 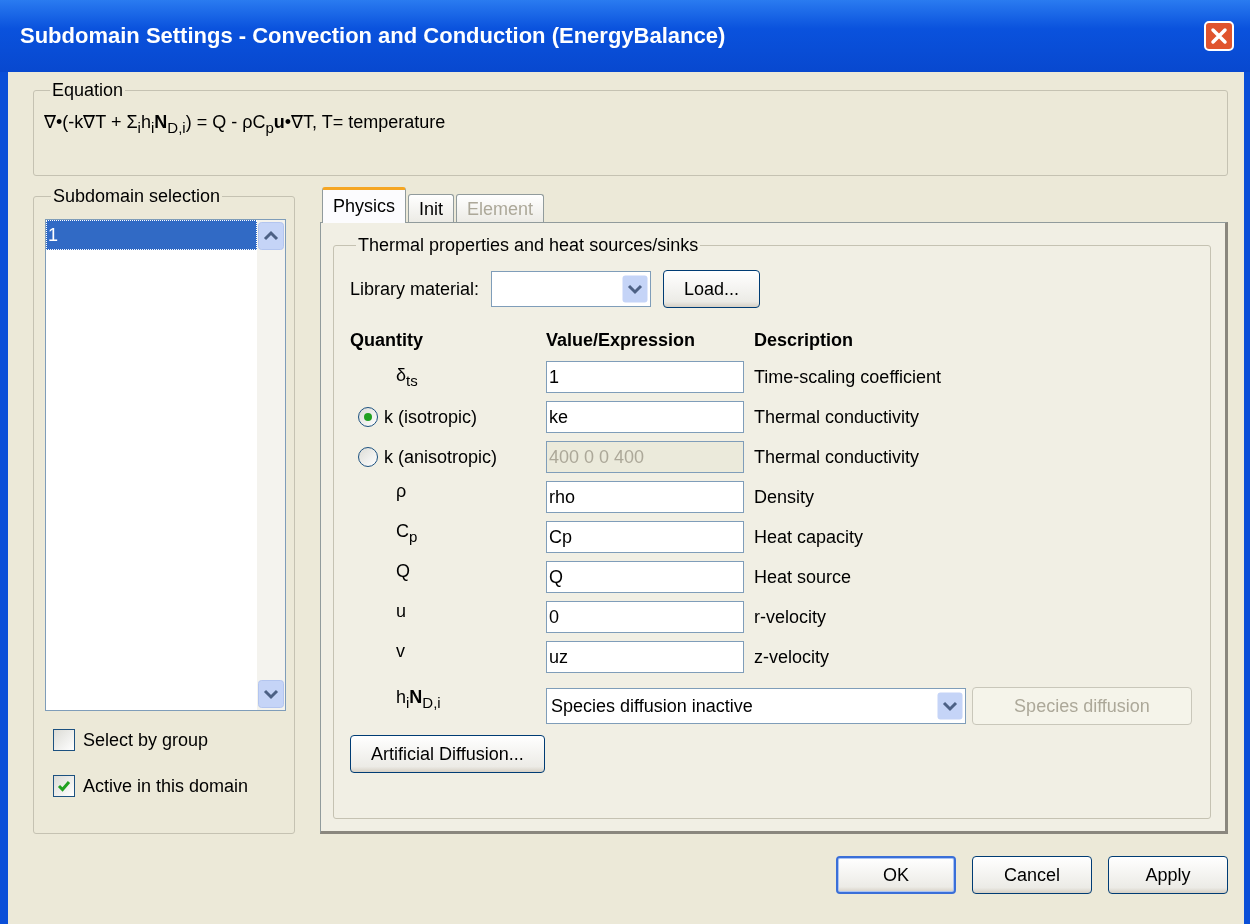 I want to click on description: Density, so click(x=785, y=497).